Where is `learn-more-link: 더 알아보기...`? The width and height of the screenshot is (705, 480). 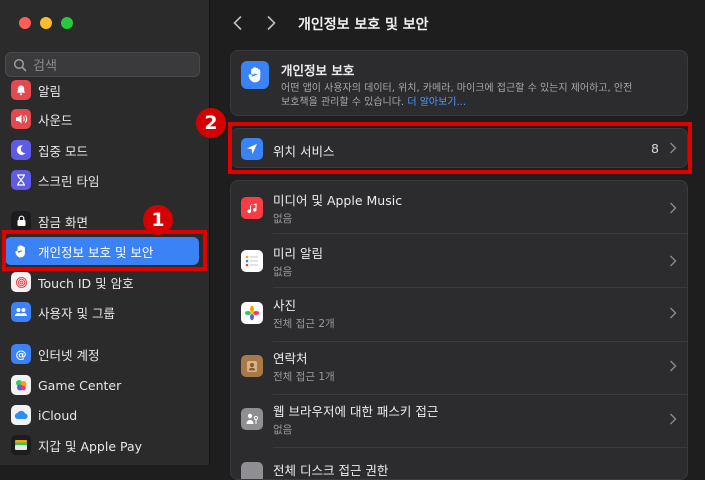 learn-more-link: 더 알아보기... is located at coordinates (436, 102).